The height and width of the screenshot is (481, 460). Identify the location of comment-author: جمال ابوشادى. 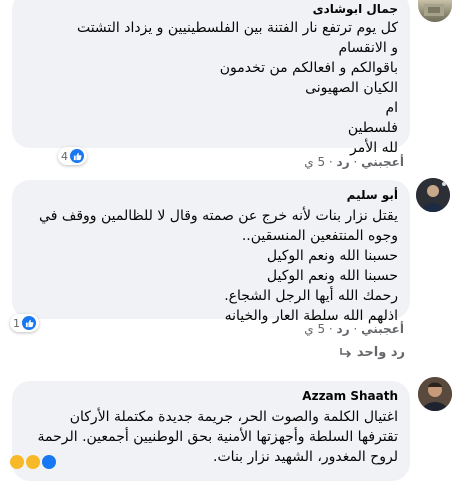
(211, 9).